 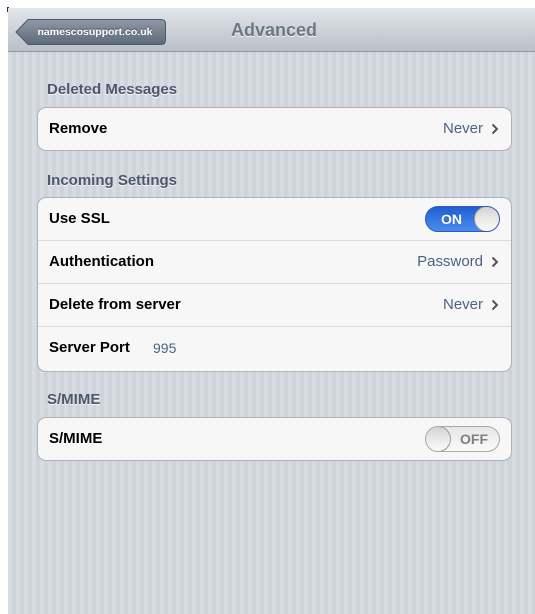 What do you see at coordinates (274, 348) in the screenshot?
I see `row-server-port: Server Port 995` at bounding box center [274, 348].